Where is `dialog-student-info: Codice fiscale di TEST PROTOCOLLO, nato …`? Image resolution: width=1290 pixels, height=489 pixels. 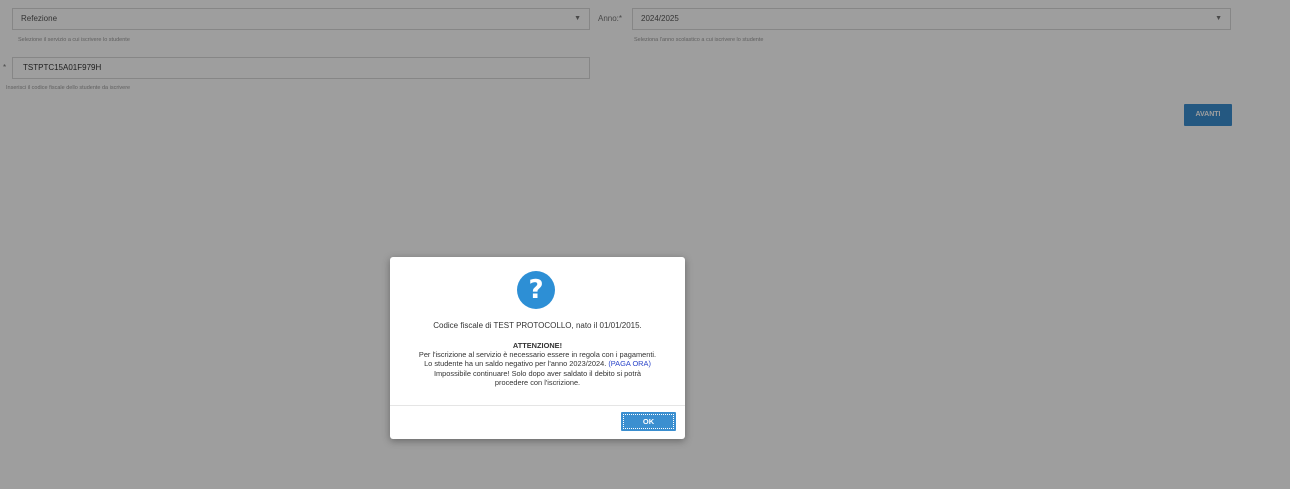
dialog-student-info: Codice fiscale di TEST PROTOCOLLO, nato … is located at coordinates (537, 325).